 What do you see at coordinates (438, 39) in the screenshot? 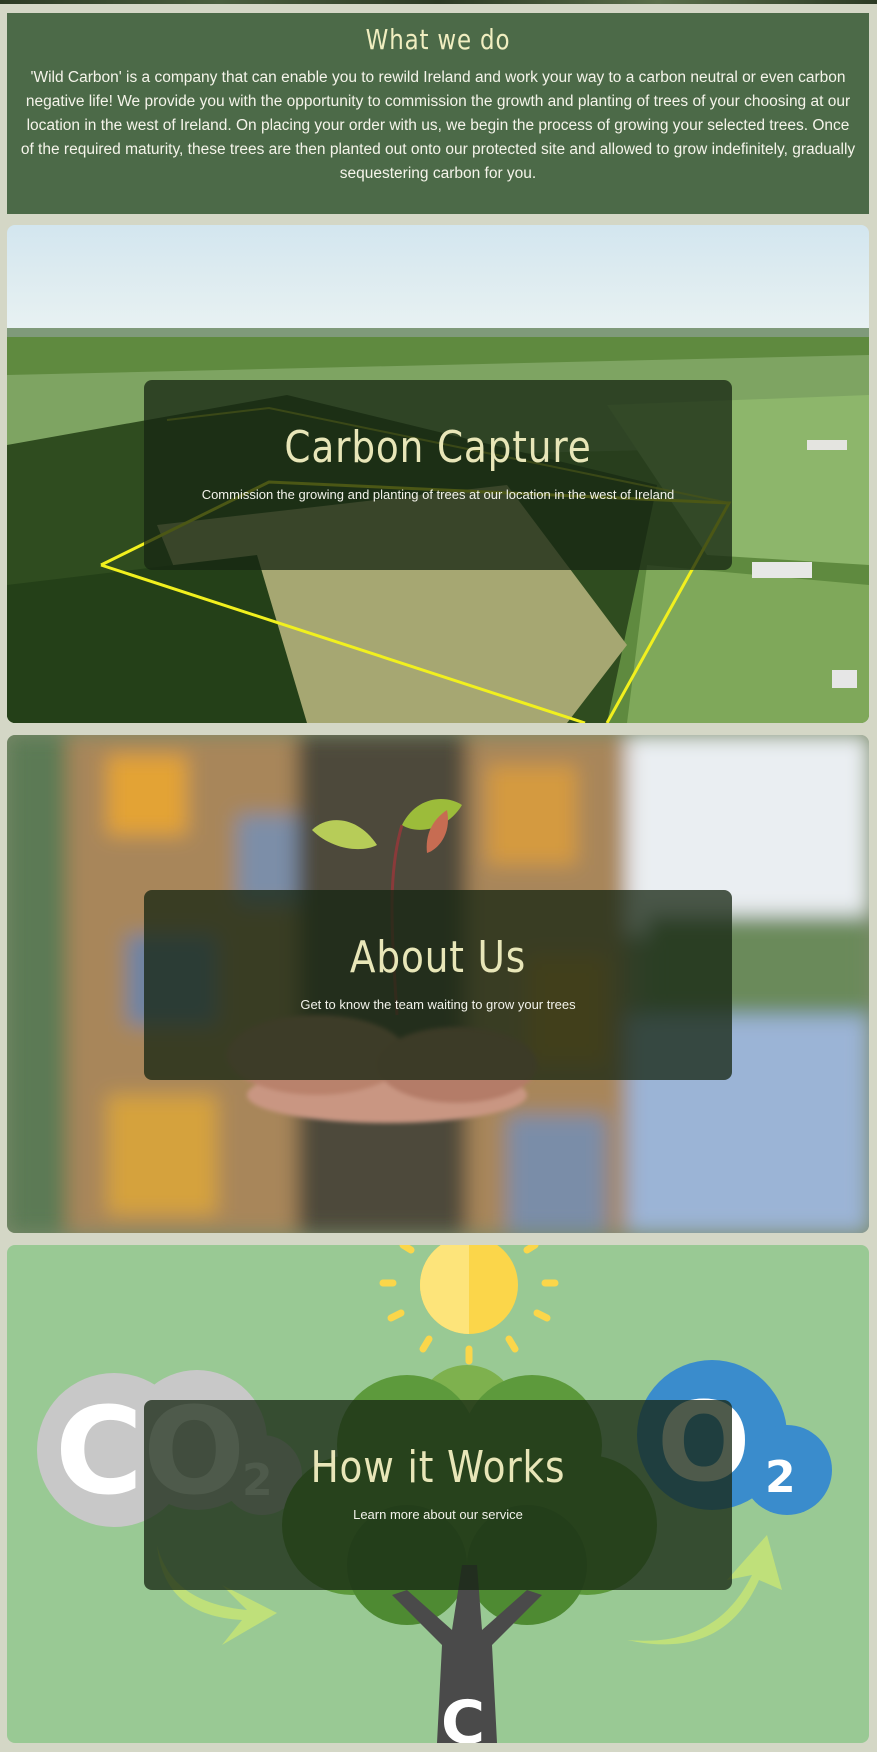
I see `what-we-do-title: What we do` at bounding box center [438, 39].